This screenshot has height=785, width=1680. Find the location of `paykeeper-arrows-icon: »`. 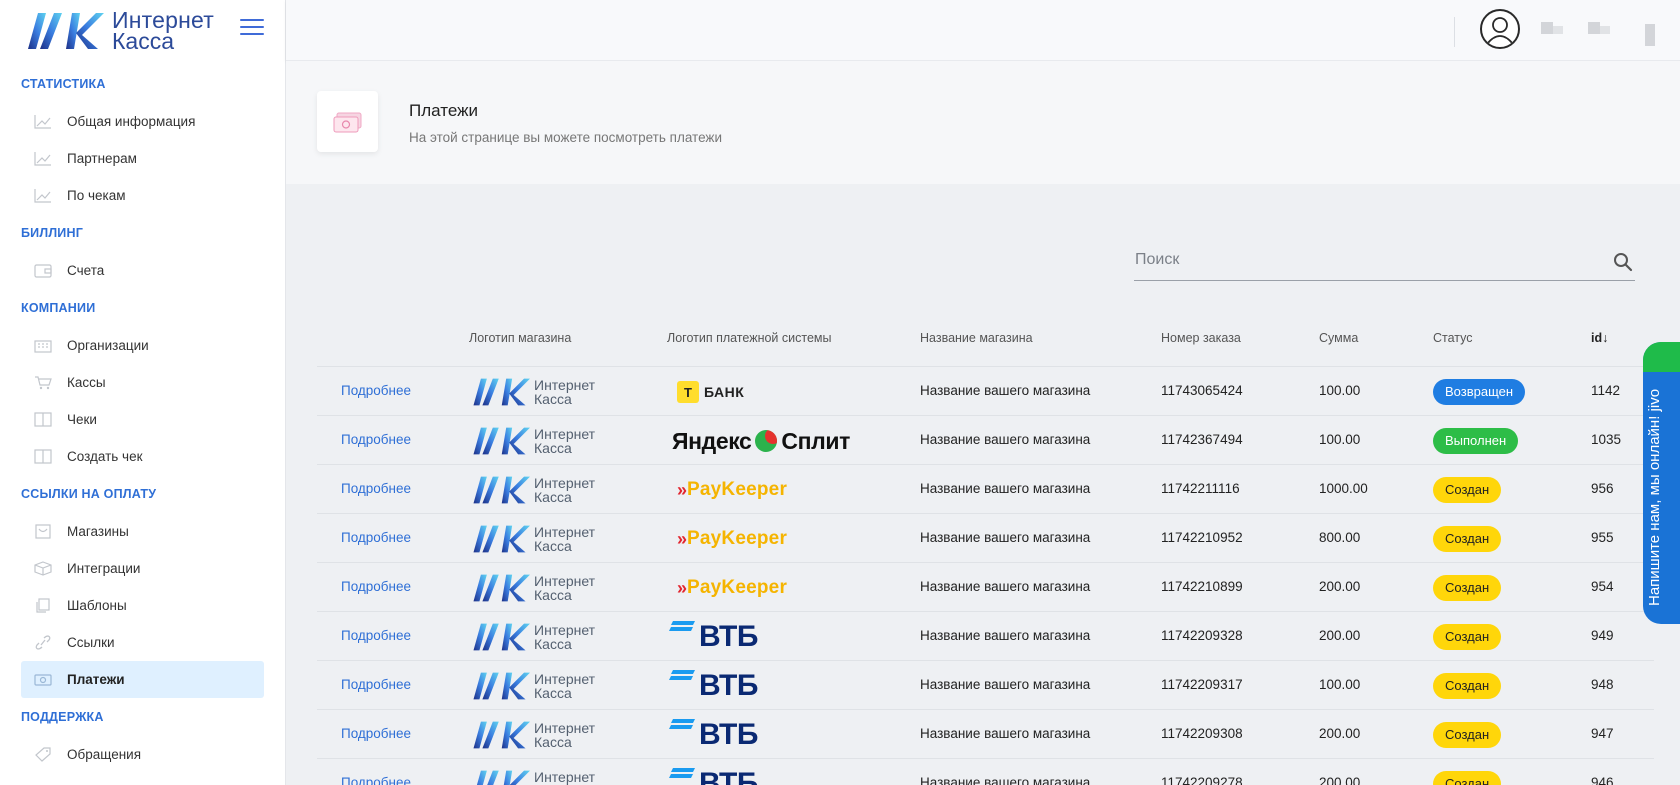

paykeeper-arrows-icon: » is located at coordinates (682, 538).